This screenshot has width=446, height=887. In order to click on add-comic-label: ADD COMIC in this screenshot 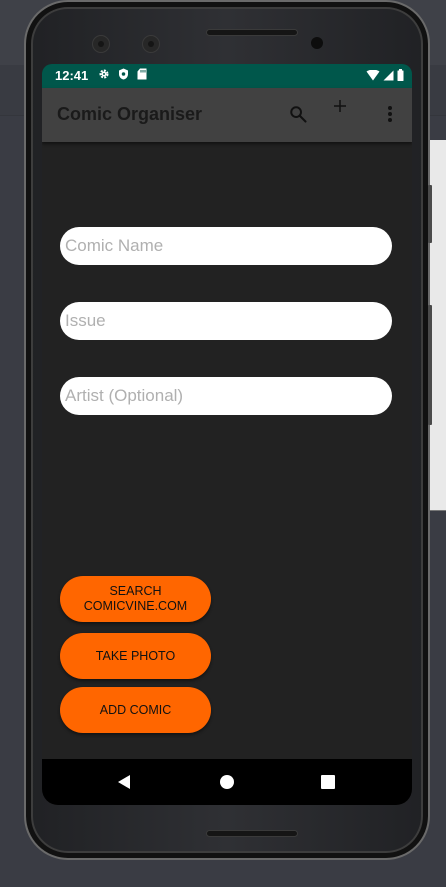, I will do `click(135, 709)`.